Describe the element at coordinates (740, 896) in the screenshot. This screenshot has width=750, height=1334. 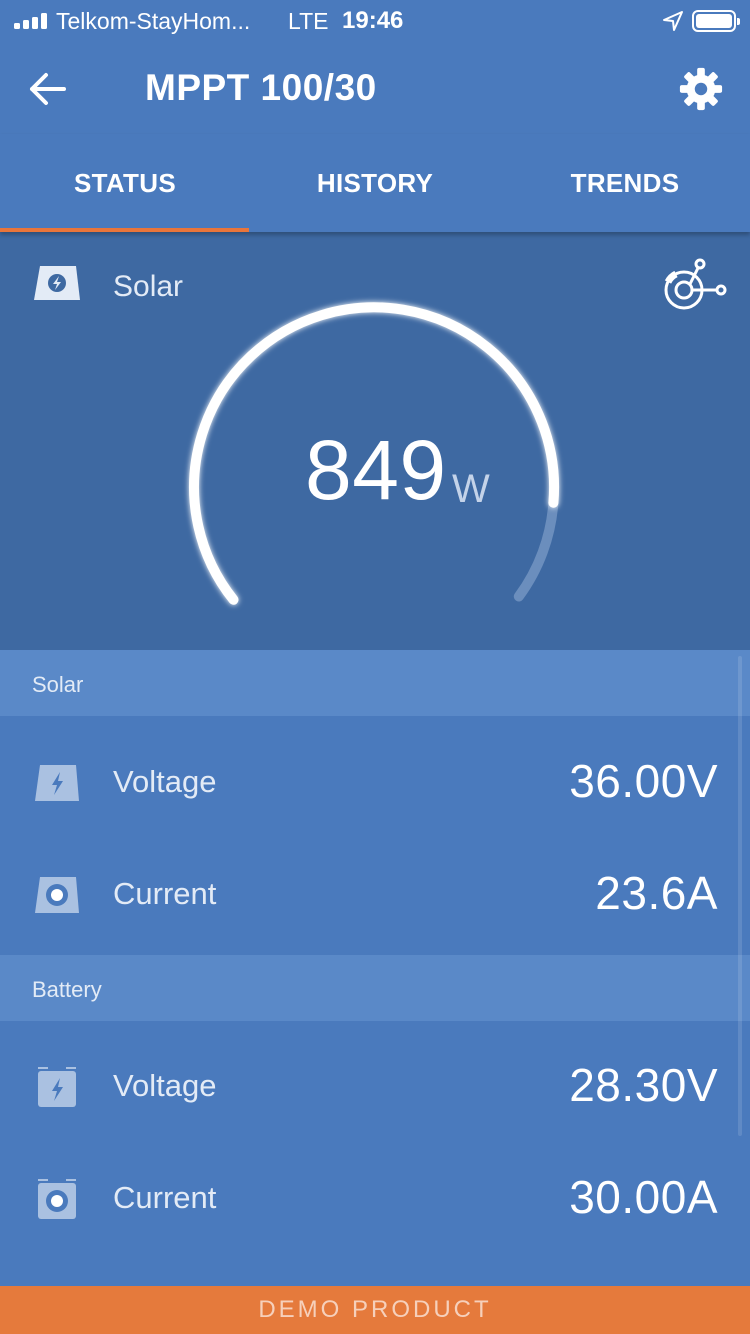
I see `scrollbar` at that location.